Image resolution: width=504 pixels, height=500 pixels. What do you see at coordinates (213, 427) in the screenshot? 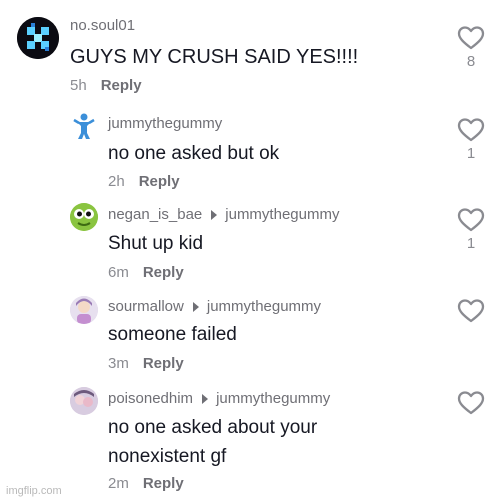
I see `comment-text-line: no one asked about your` at bounding box center [213, 427].